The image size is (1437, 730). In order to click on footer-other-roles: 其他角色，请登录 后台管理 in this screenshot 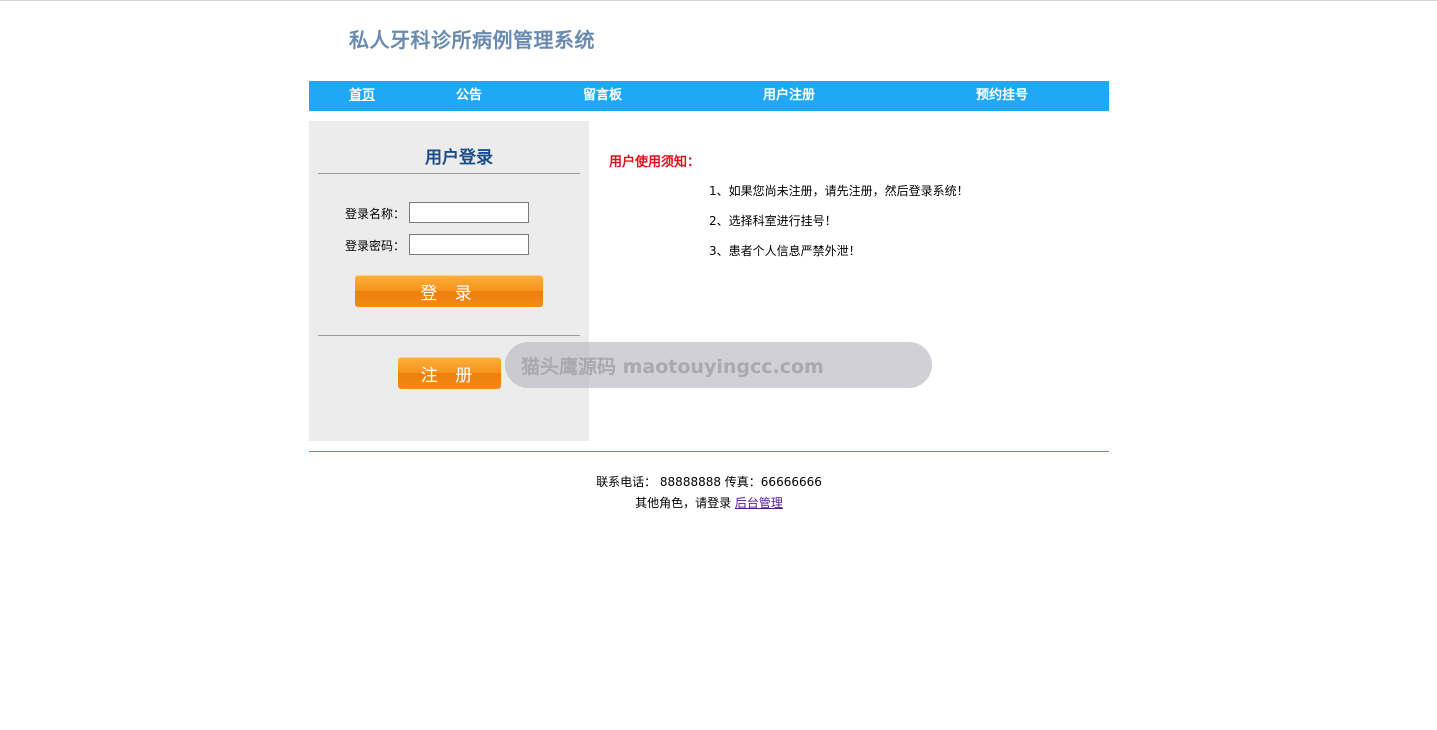, I will do `click(709, 502)`.